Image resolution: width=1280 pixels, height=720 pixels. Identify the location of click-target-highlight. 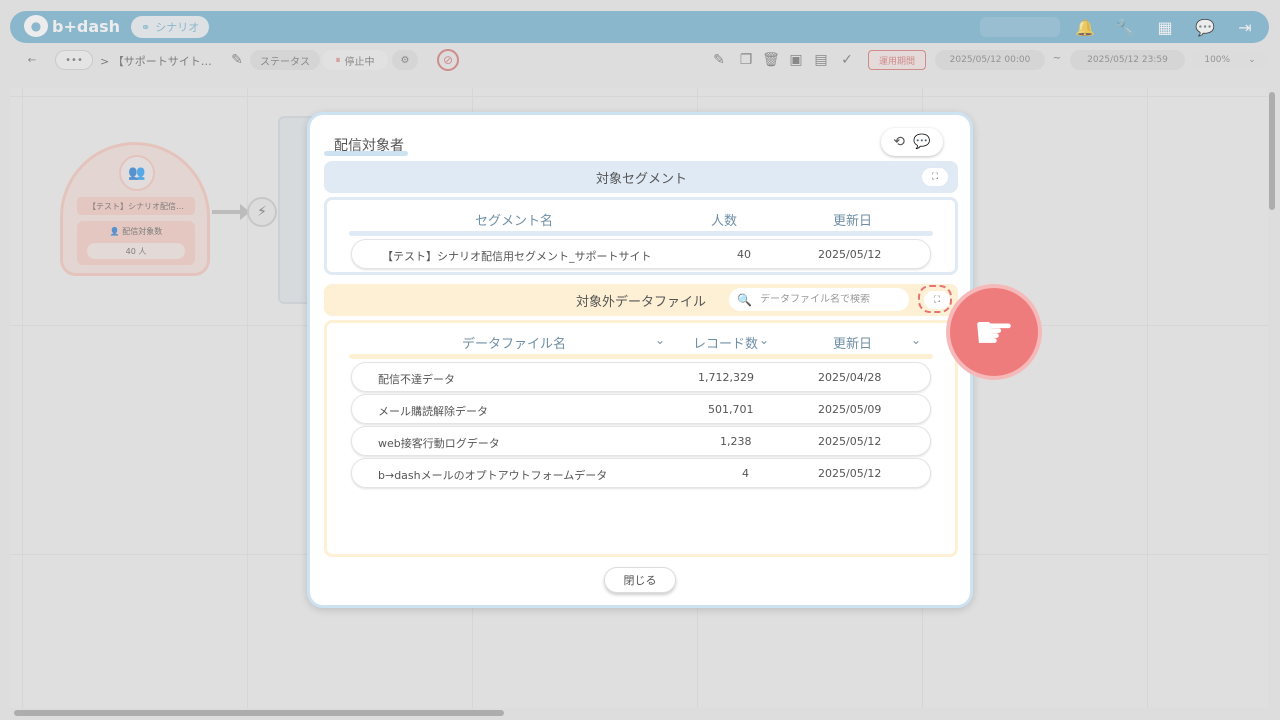
(935, 299).